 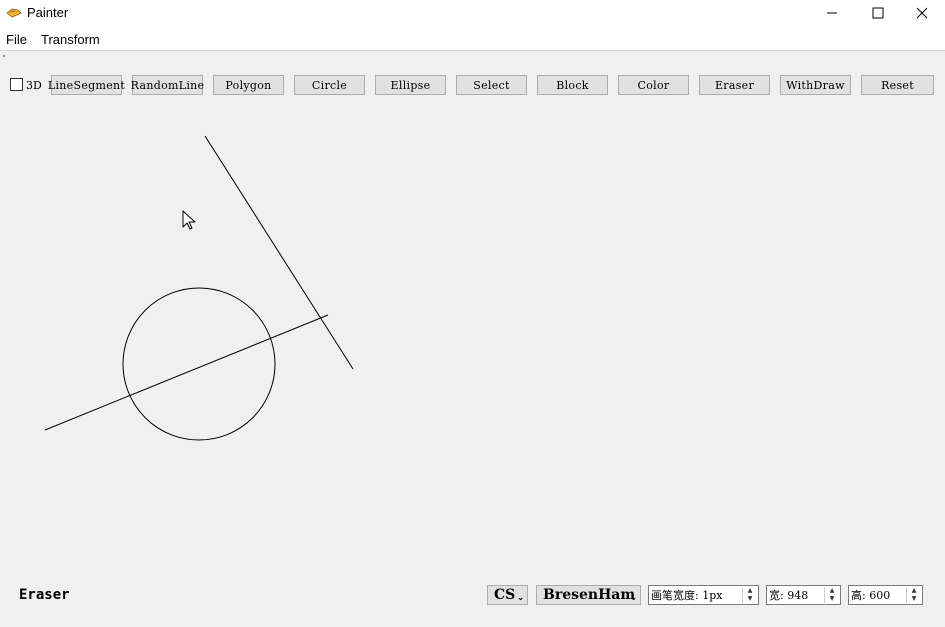 I want to click on algorithm-value: BresenHam, so click(x=589, y=595).